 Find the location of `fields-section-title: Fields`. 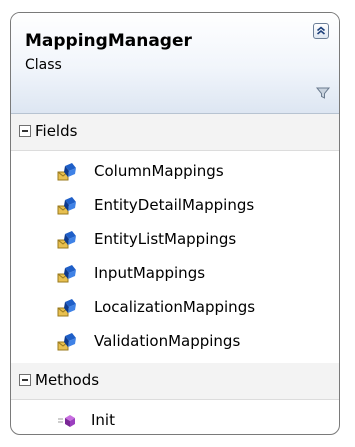

fields-section-title: Fields is located at coordinates (56, 131).